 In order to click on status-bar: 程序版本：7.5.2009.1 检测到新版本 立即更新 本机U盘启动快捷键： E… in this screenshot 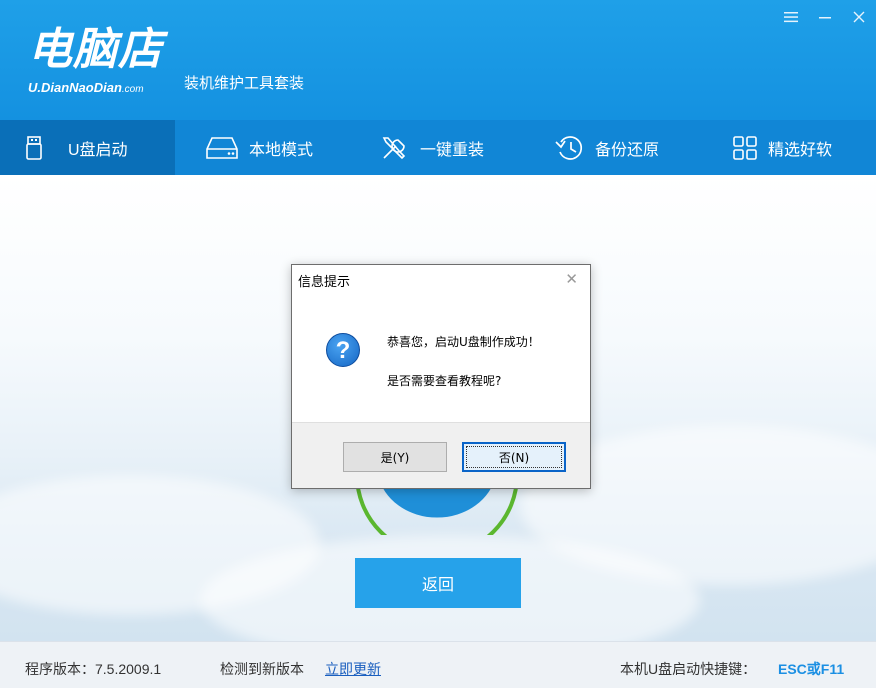, I will do `click(438, 664)`.